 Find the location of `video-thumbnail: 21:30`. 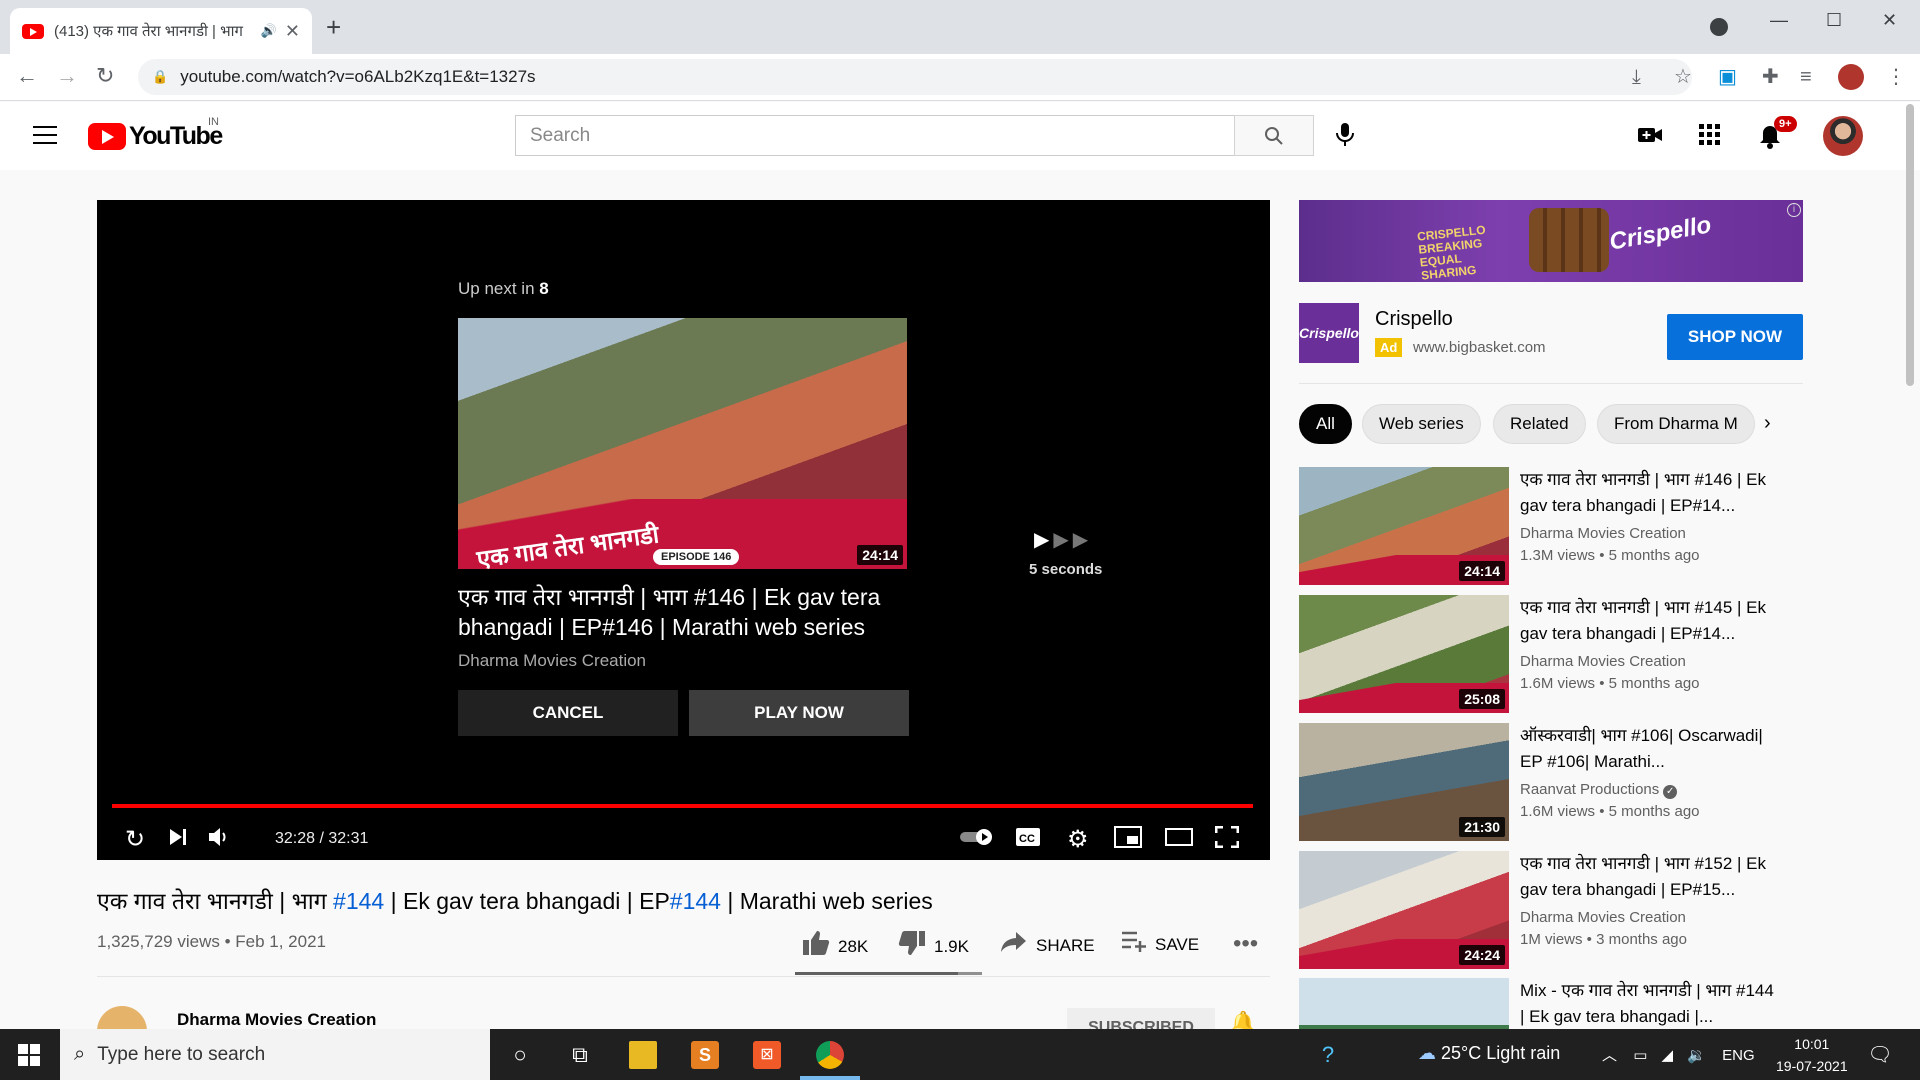

video-thumbnail: 21:30 is located at coordinates (1404, 782).